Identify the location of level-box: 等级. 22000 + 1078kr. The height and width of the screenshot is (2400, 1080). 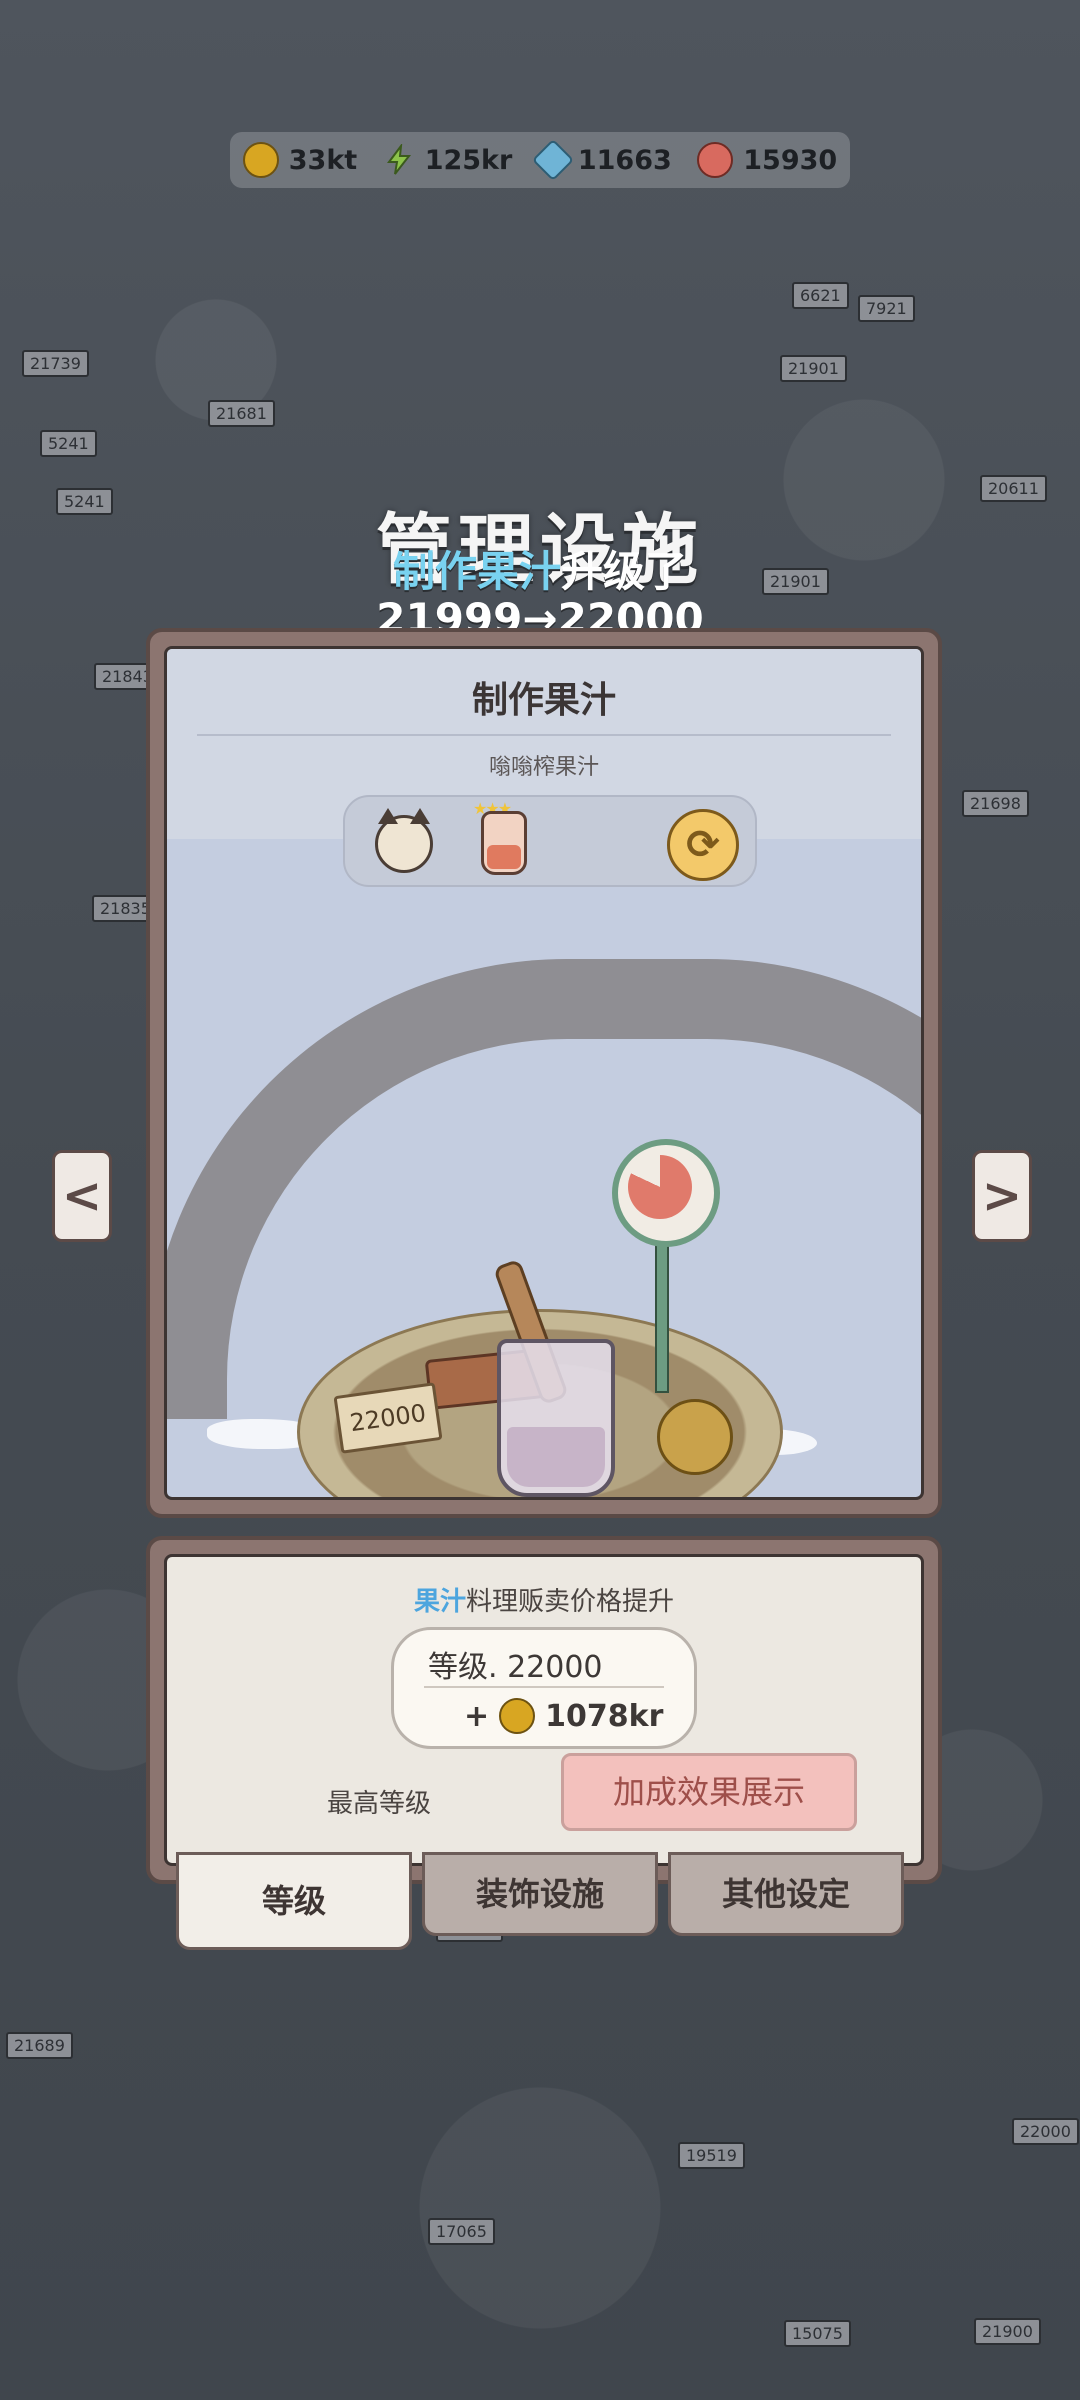
(544, 1688).